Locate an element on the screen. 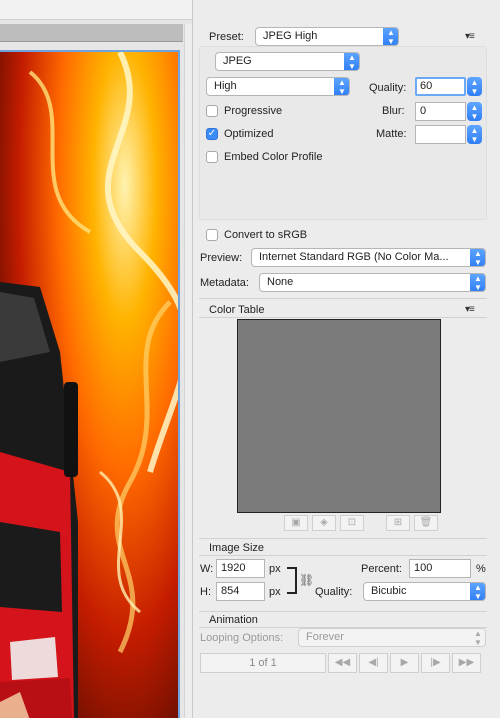 Image resolution: width=500 pixels, height=718 pixels. color-table-menu-icon: ▾≡ is located at coordinates (470, 309).